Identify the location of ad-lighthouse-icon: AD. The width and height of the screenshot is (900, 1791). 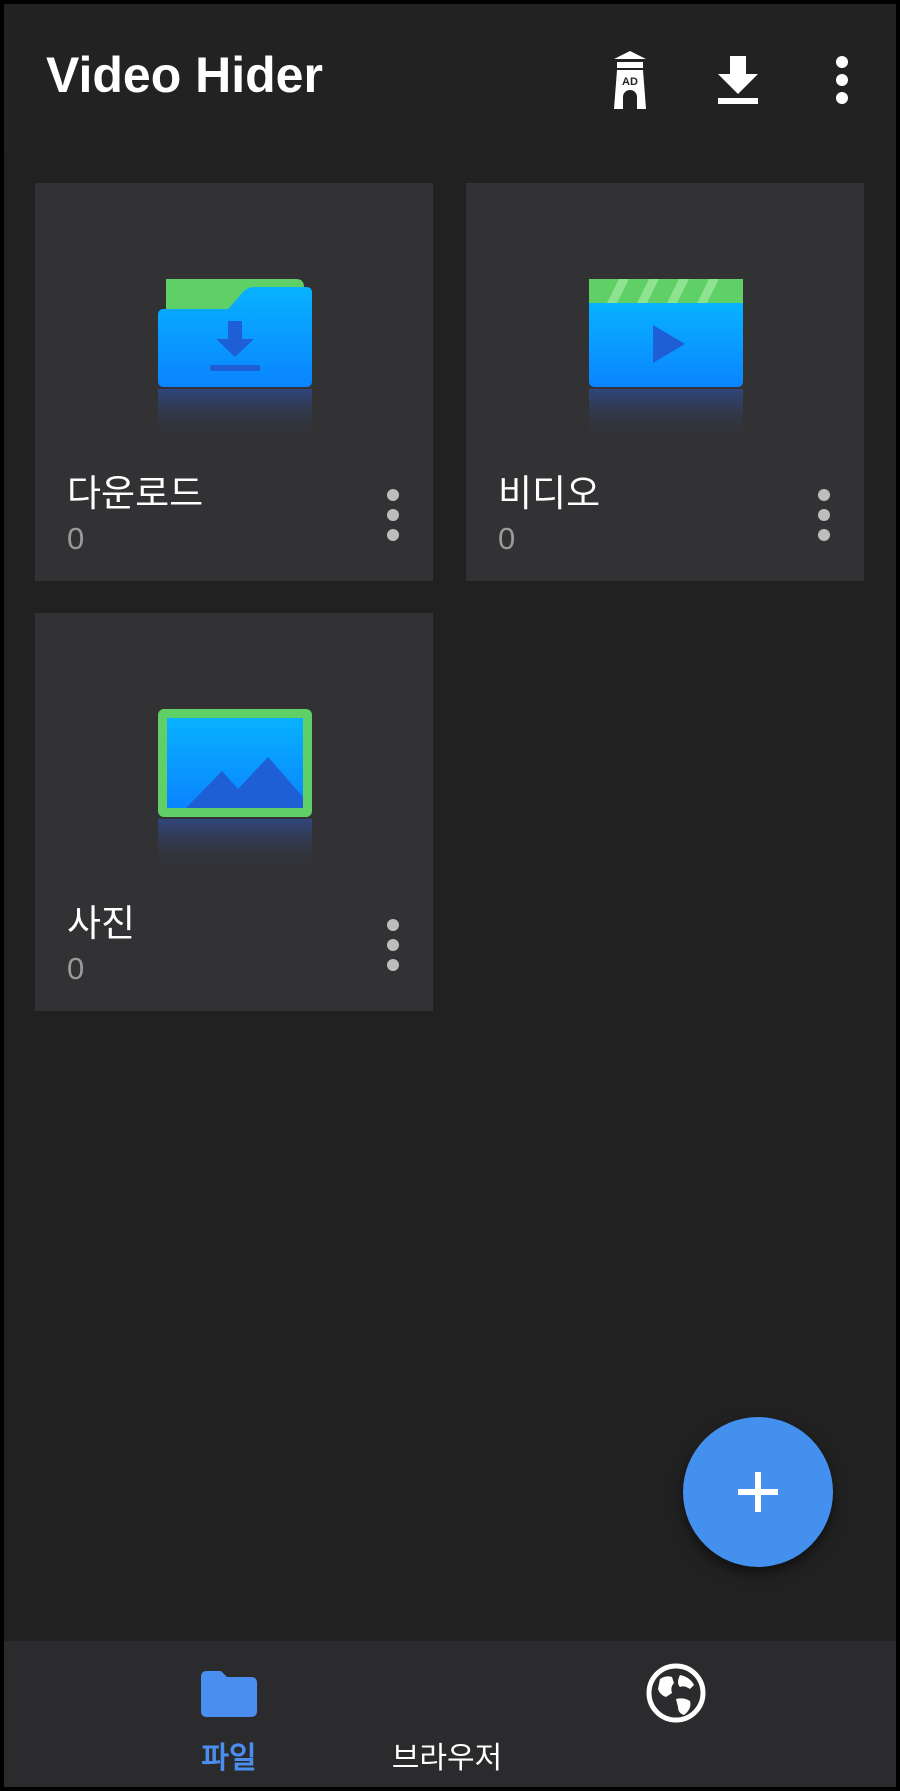
(630, 80).